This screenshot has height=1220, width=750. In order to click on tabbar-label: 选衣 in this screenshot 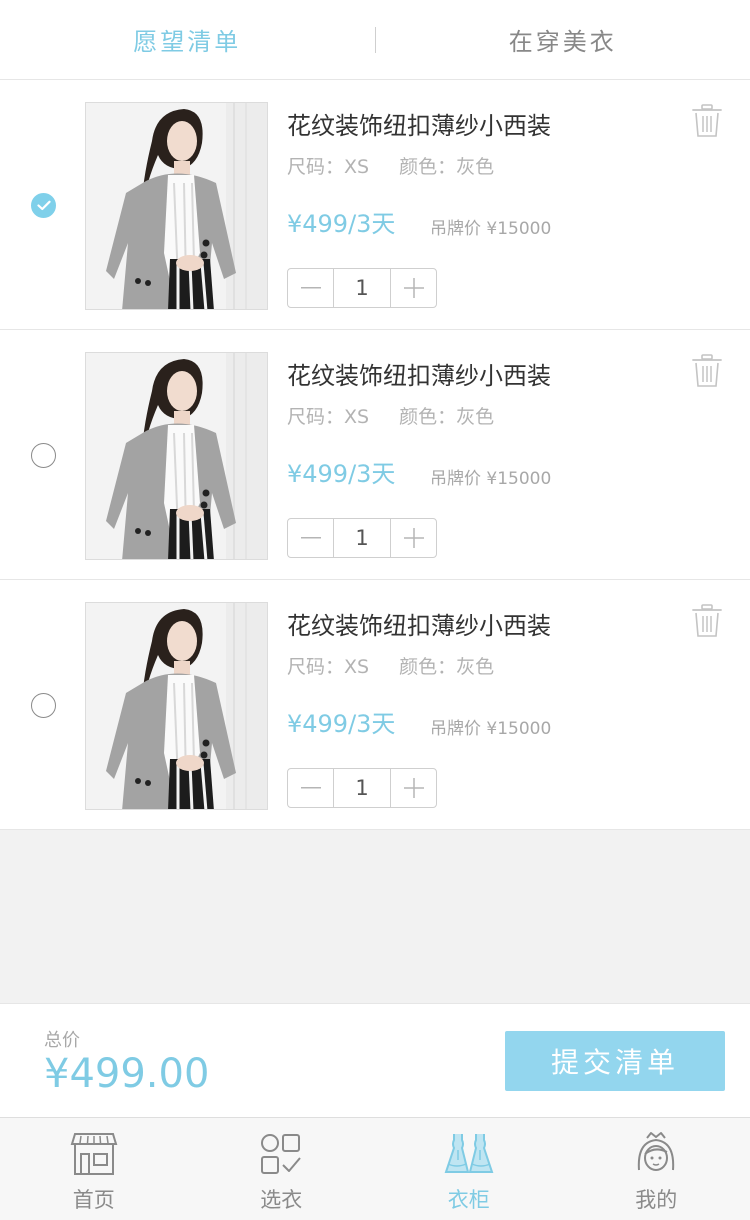, I will do `click(281, 1200)`.